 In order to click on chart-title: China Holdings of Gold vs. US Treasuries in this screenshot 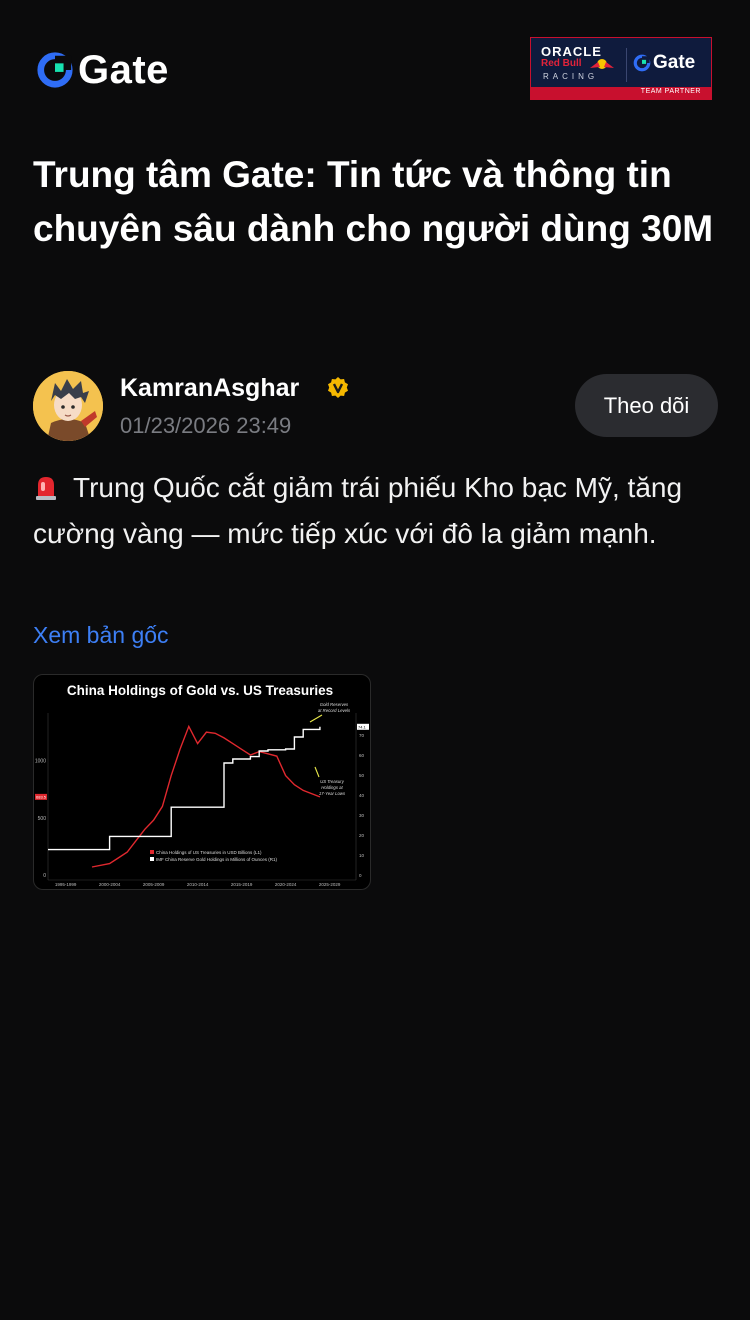, I will do `click(200, 690)`.